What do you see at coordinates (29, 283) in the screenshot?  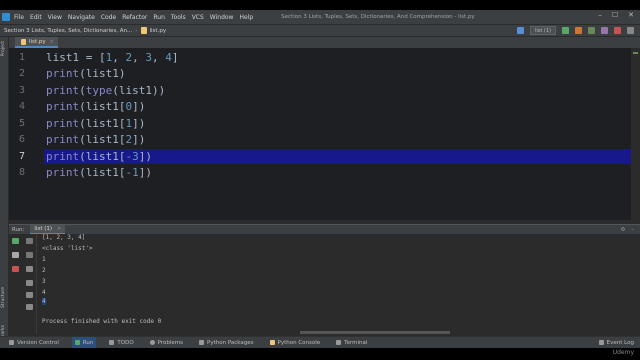 I see `scroll-to-end-icon` at bounding box center [29, 283].